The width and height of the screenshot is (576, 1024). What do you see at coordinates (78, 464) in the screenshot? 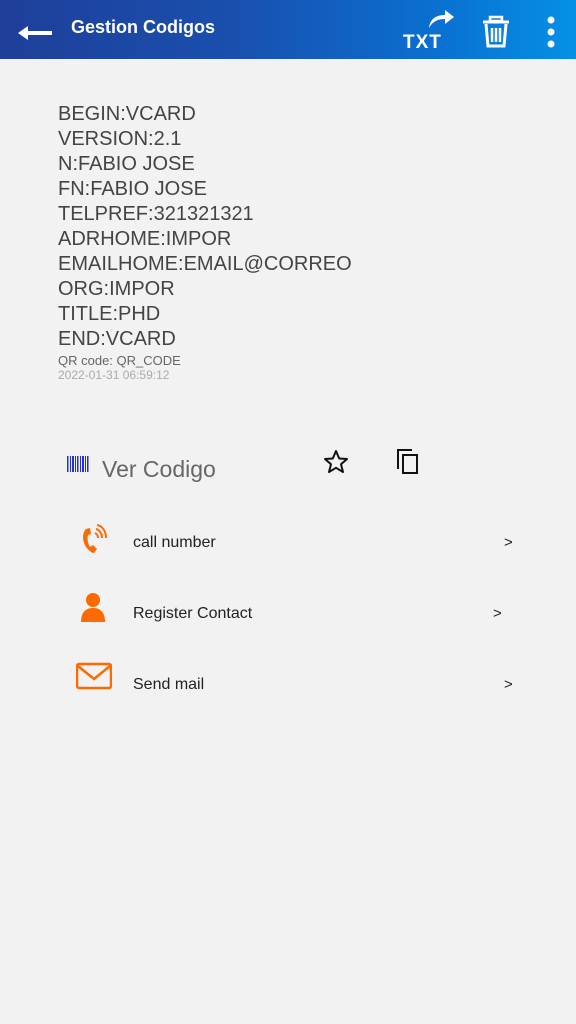
I see `barcode-icon` at bounding box center [78, 464].